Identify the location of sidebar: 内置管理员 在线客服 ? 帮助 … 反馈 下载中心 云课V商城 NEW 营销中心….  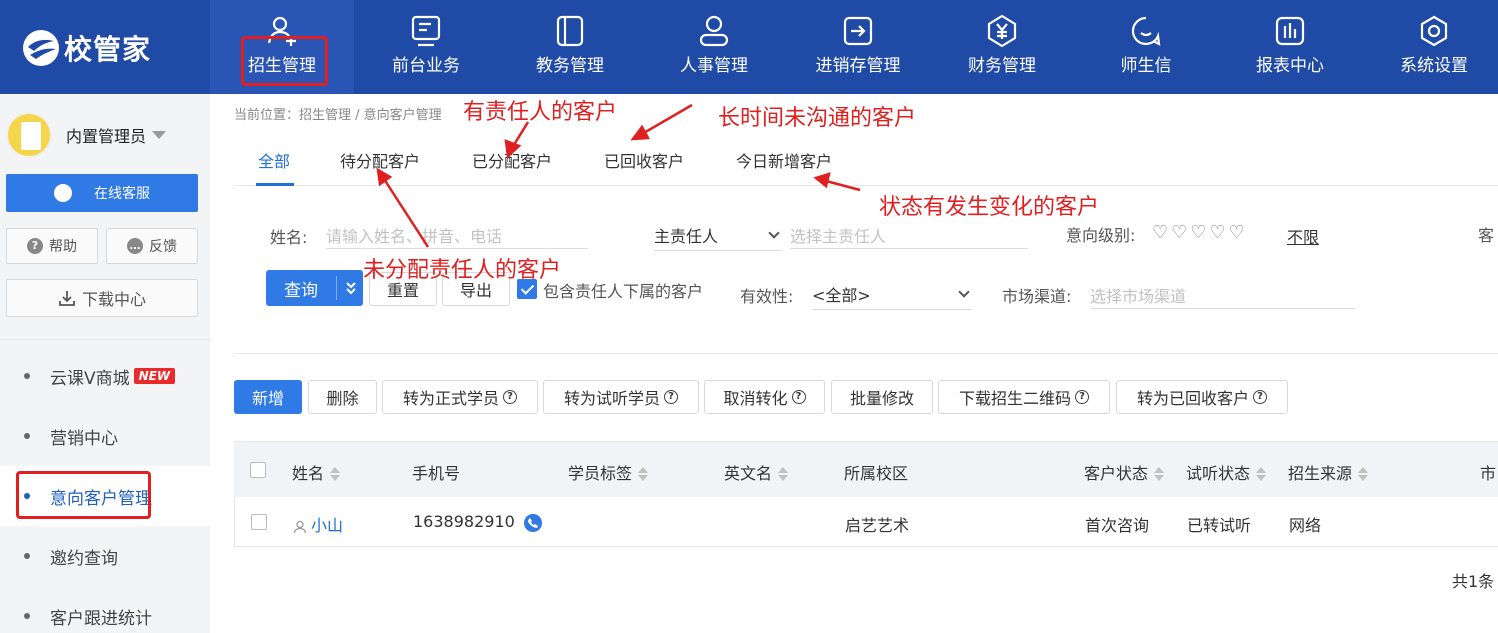
(105, 363).